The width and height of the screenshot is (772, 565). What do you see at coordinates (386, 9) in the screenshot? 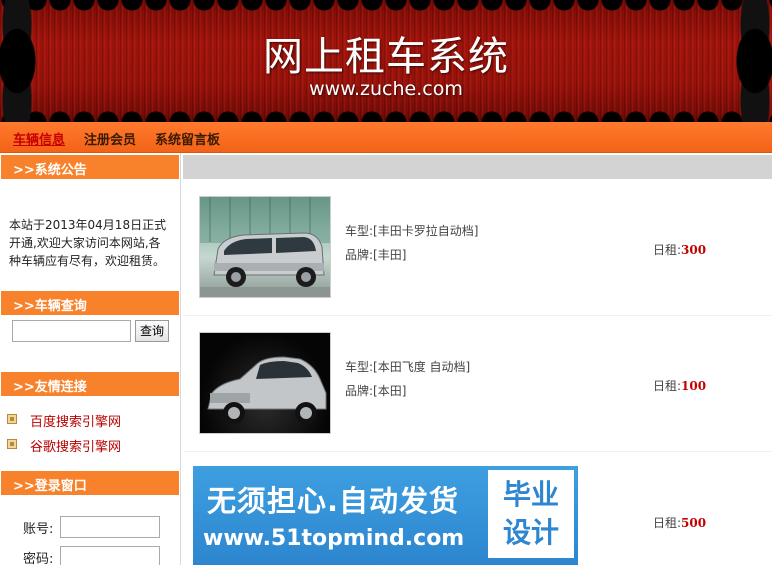
I see `banner-scallop-top` at bounding box center [386, 9].